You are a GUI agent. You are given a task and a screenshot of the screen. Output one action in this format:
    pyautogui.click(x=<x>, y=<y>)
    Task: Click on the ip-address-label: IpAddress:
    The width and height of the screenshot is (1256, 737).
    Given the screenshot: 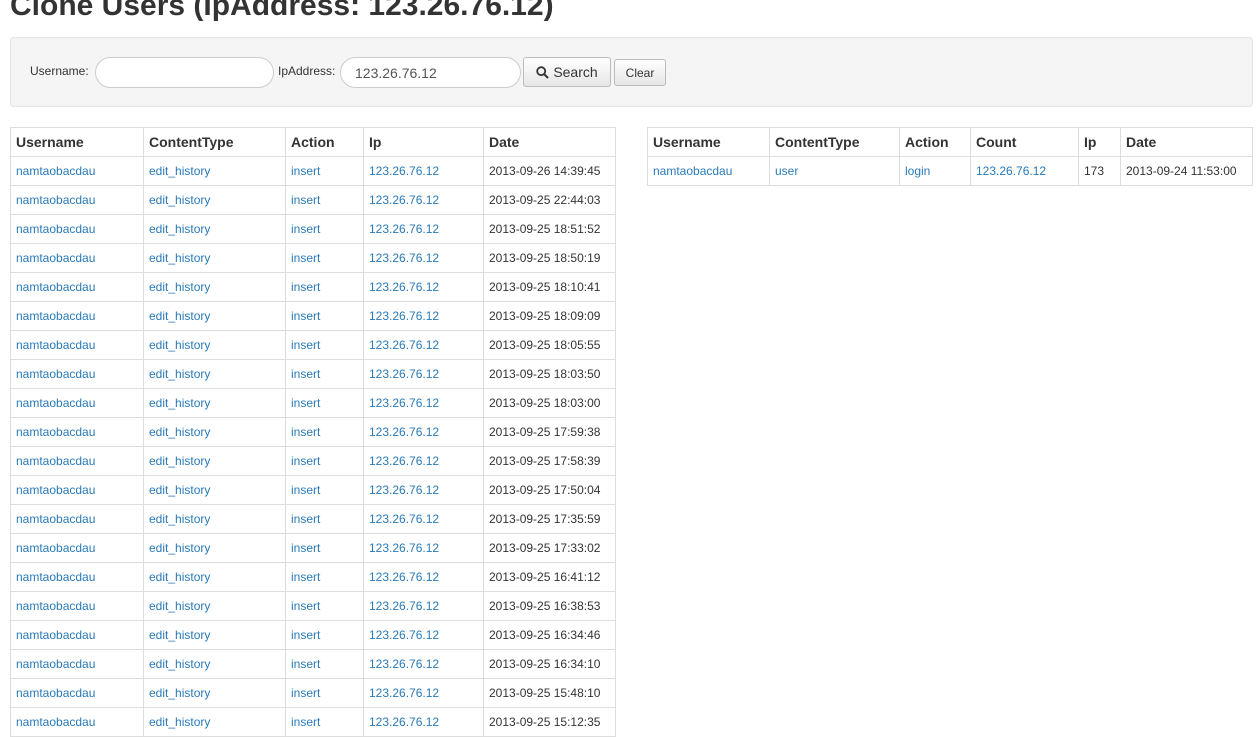 What is the action you would take?
    pyautogui.click(x=307, y=71)
    